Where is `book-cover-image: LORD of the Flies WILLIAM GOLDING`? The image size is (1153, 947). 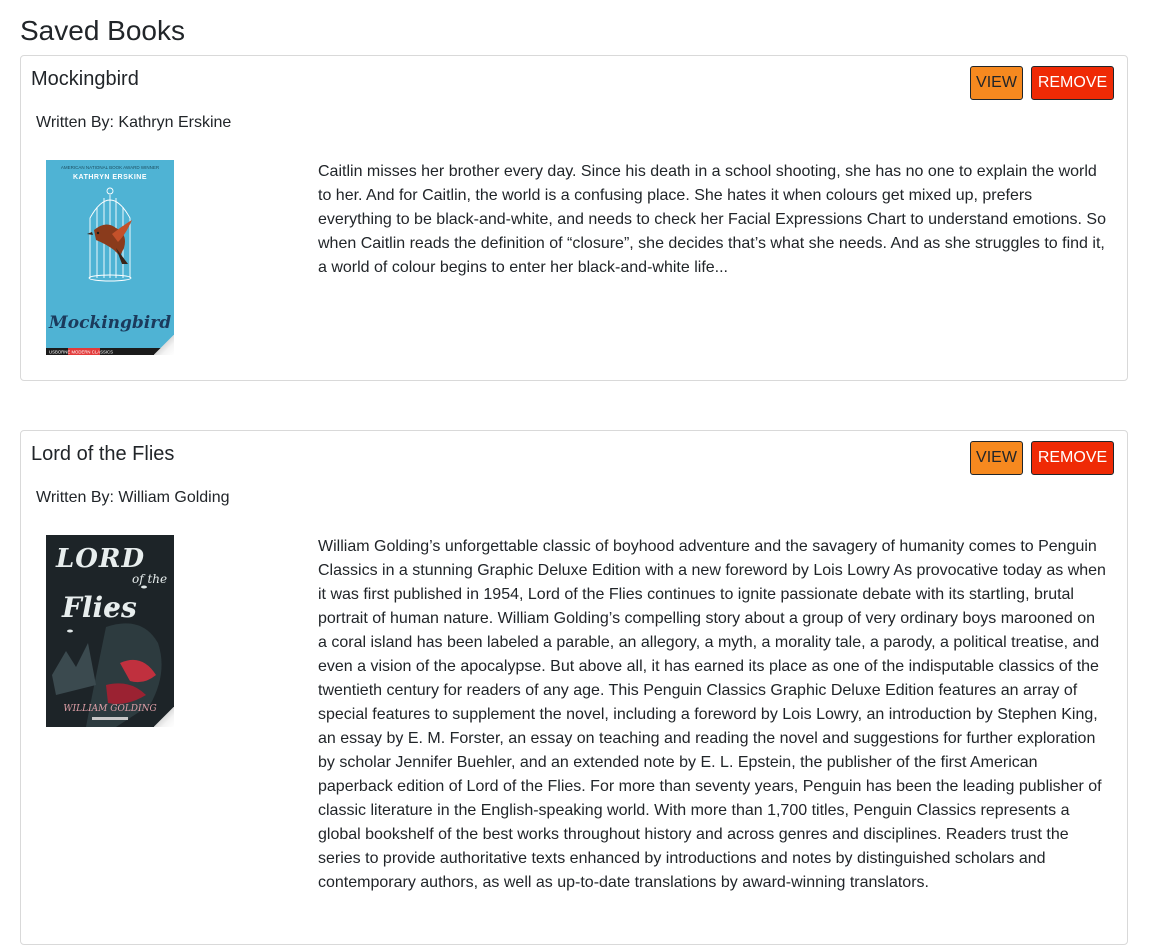
book-cover-image: LORD of the Flies WILLIAM GOLDING is located at coordinates (110, 631).